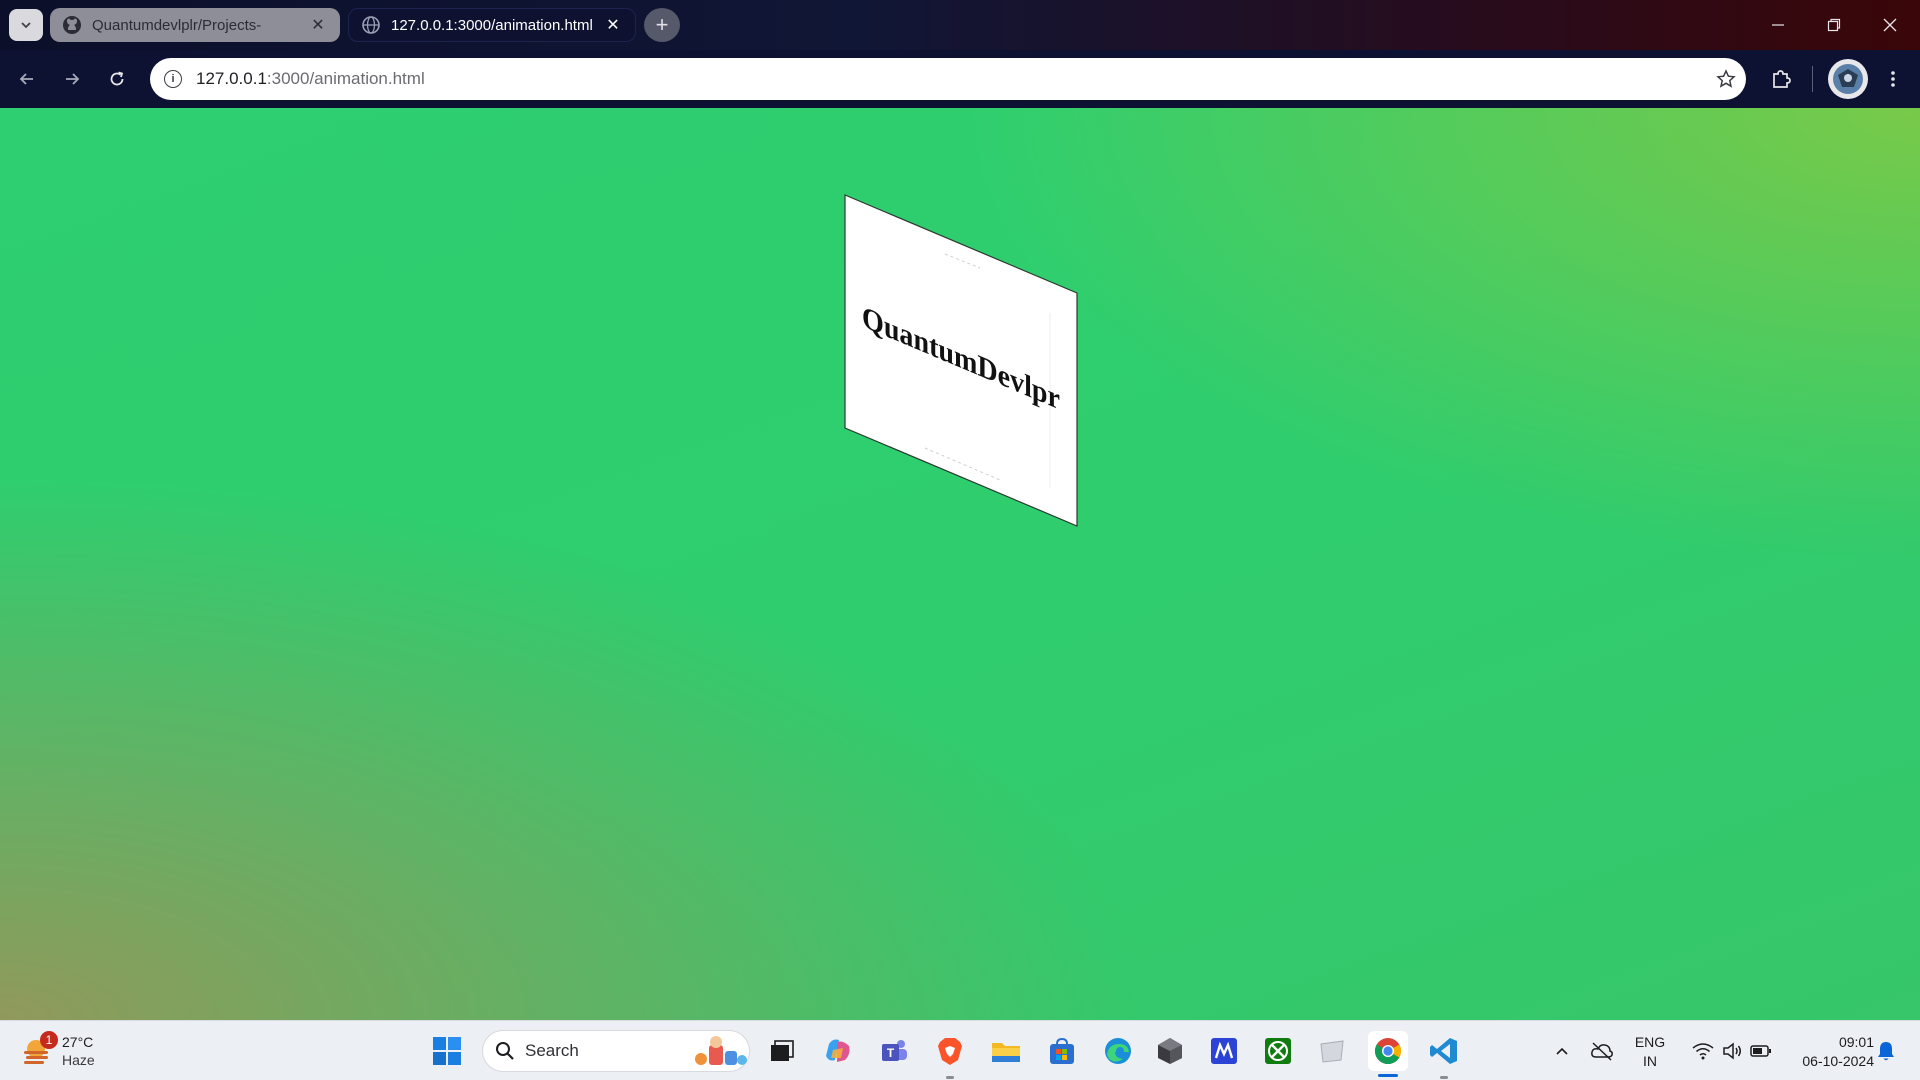 The image size is (1920, 1080). I want to click on app-tile-icon, so click(1332, 1051).